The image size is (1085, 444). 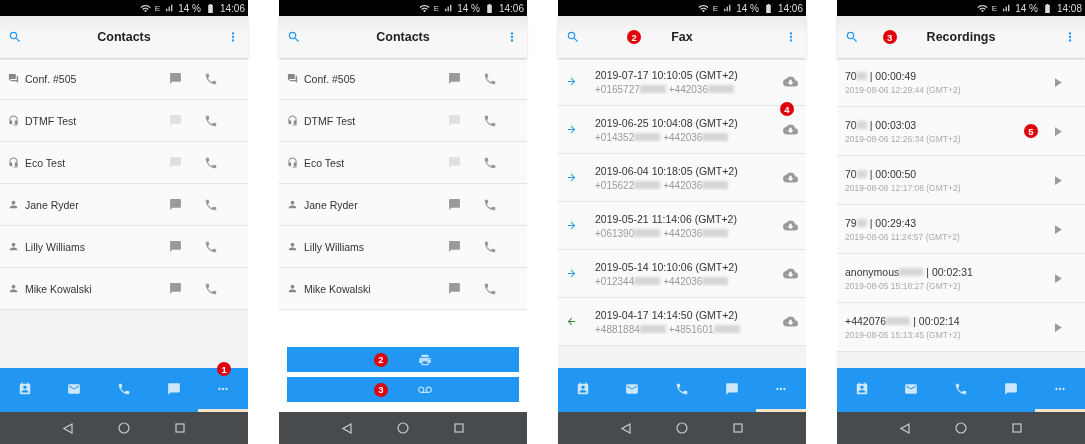 I want to click on recording-duration: | 00:02:31, so click(x=949, y=271).